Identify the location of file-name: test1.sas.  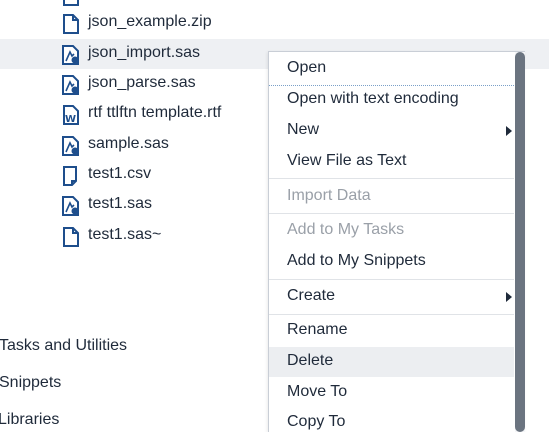
(120, 203).